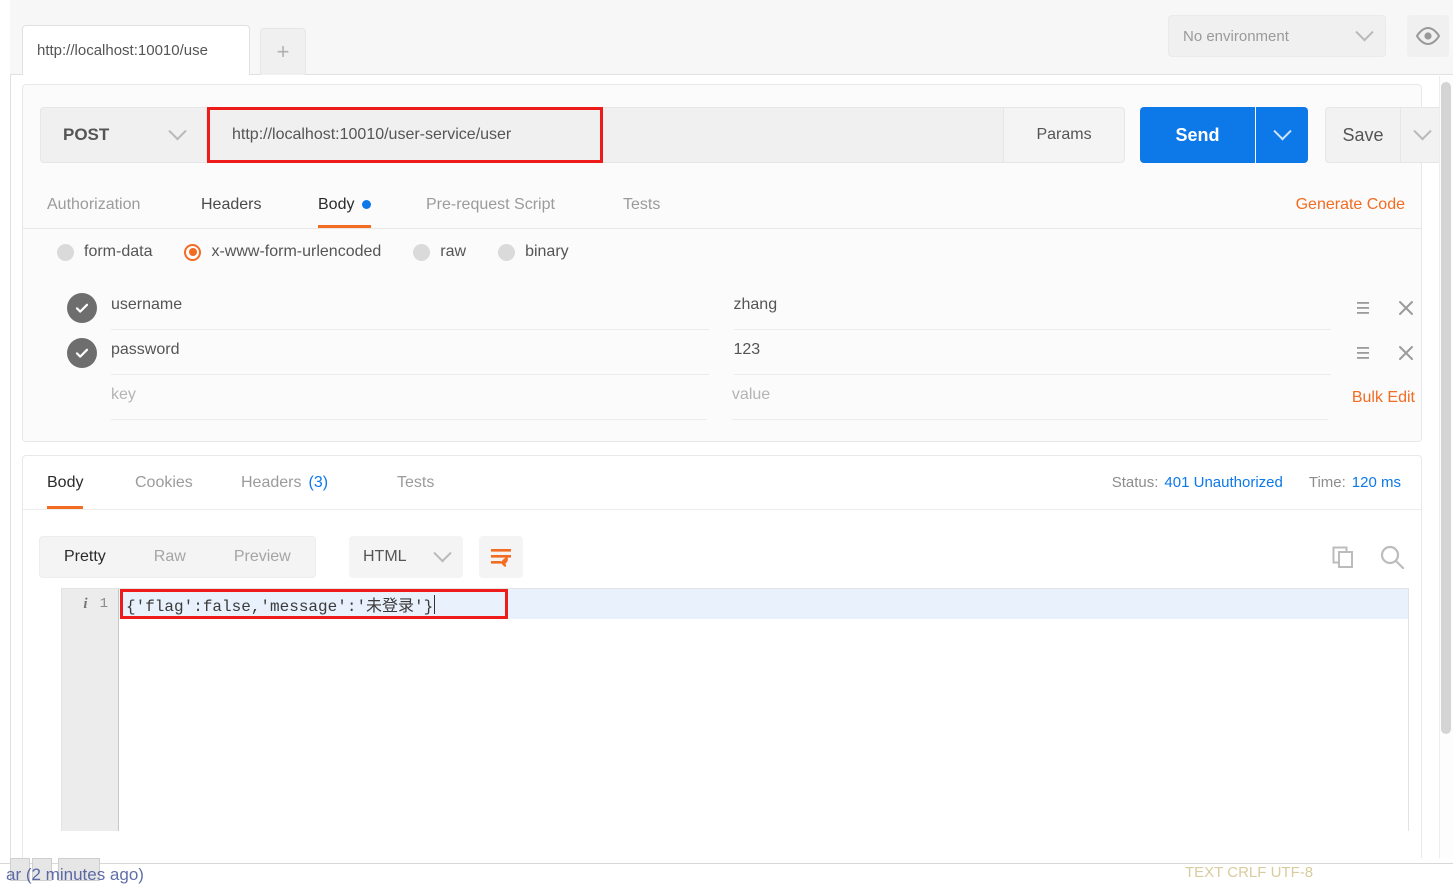  I want to click on view-mode-pretty: Pretty, so click(85, 557).